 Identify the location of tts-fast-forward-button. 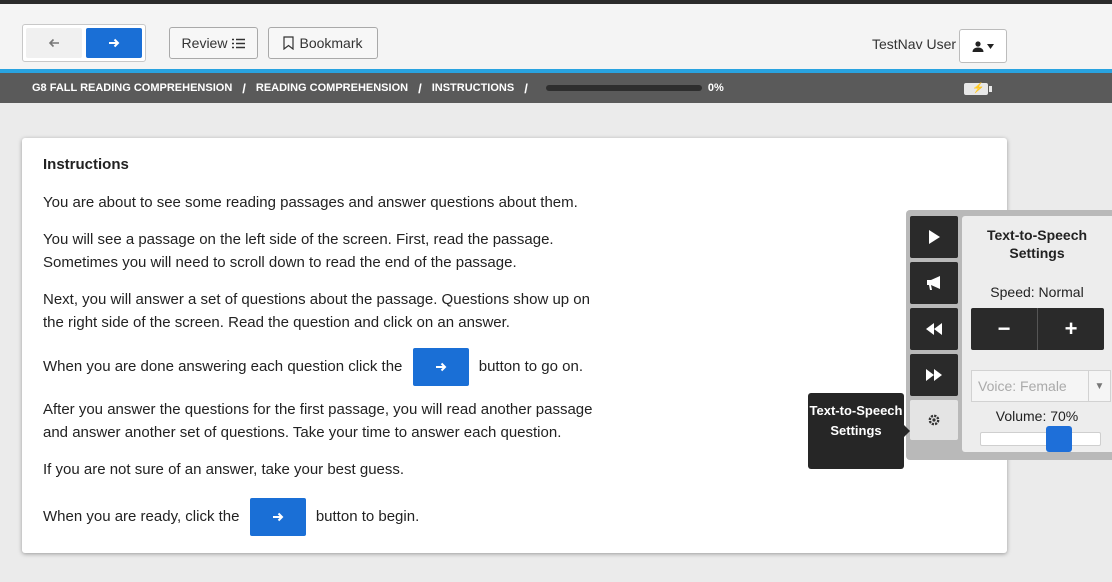
(934, 375).